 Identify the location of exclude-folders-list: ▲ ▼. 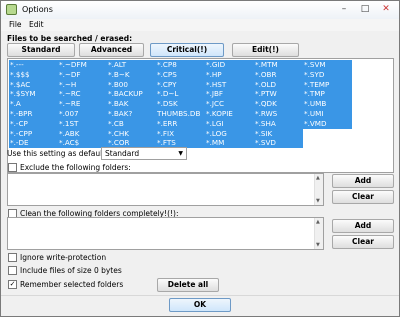
(165, 189).